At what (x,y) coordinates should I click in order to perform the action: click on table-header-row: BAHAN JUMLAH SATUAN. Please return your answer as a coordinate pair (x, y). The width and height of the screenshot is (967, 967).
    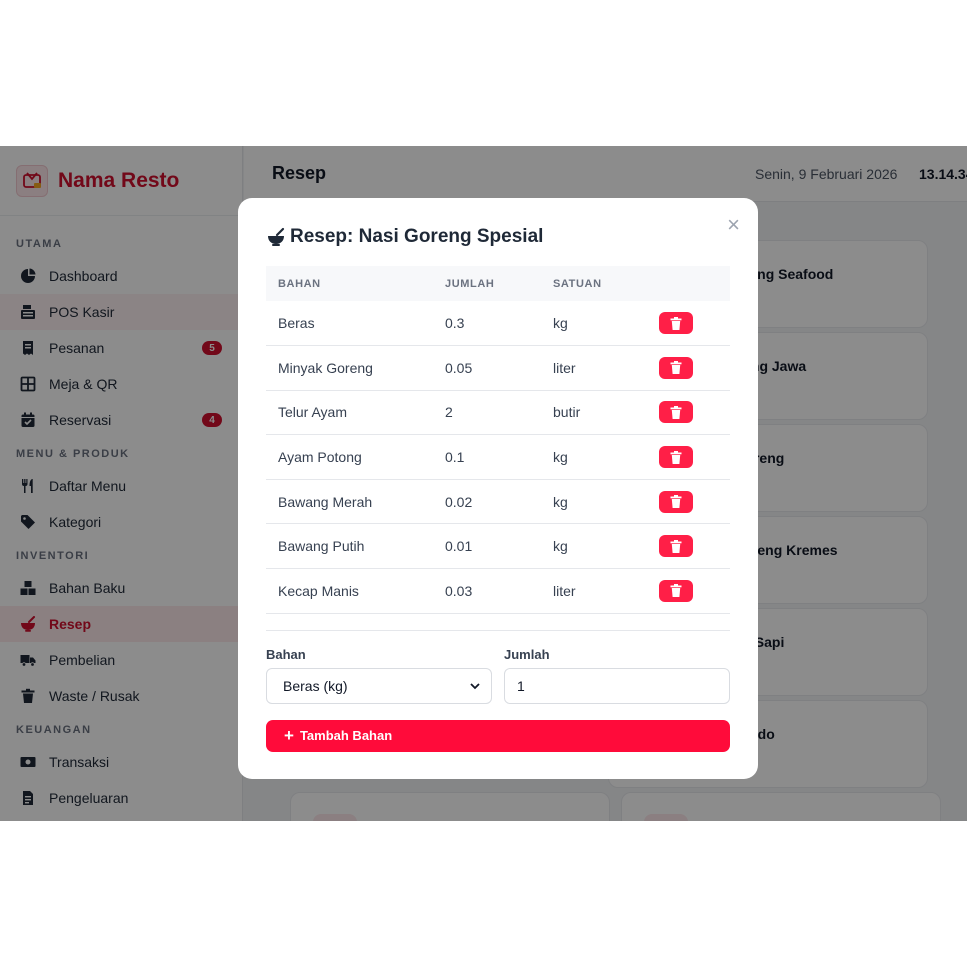
    Looking at the image, I should click on (498, 283).